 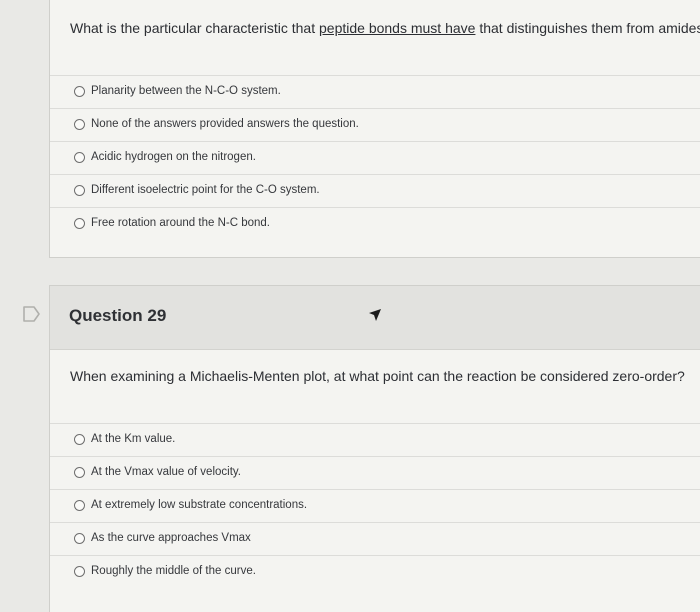 I want to click on answer-option: Acidic hydrogen on the nitrogen., so click(x=375, y=157).